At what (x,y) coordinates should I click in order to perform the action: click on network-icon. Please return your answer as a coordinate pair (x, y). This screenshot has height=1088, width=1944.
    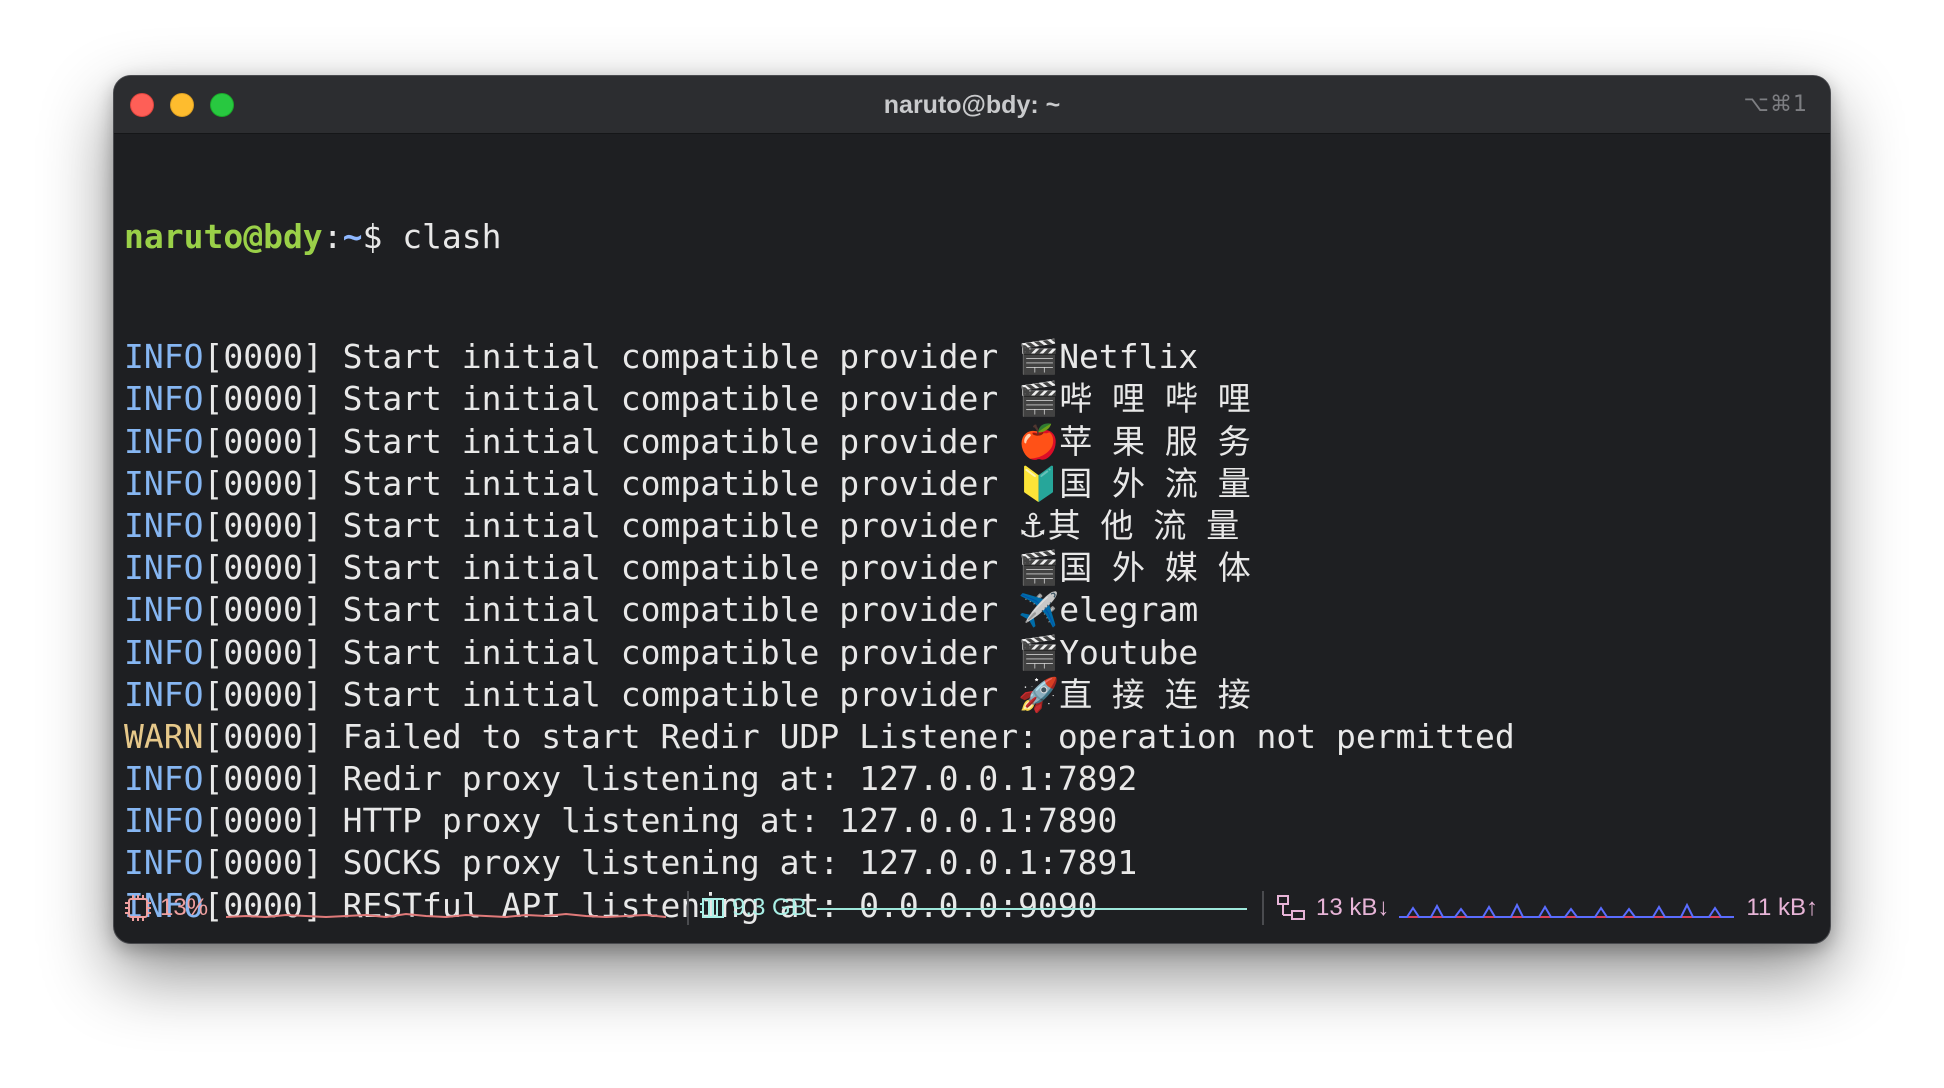
    Looking at the image, I should click on (1291, 908).